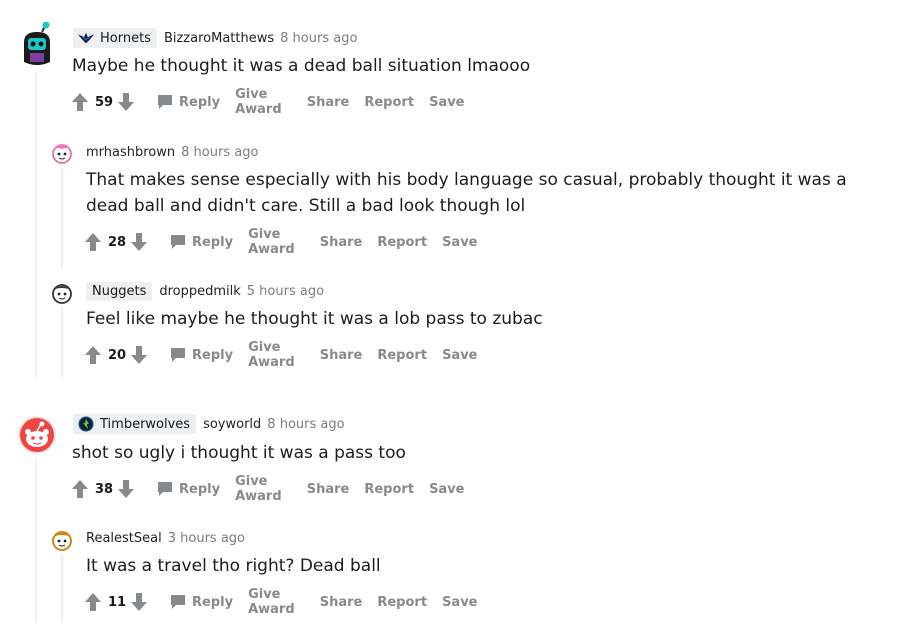 Image resolution: width=906 pixels, height=623 pixels. Describe the element at coordinates (233, 566) in the screenshot. I see `comment-body: It was a travel tho right? Dead ball` at that location.